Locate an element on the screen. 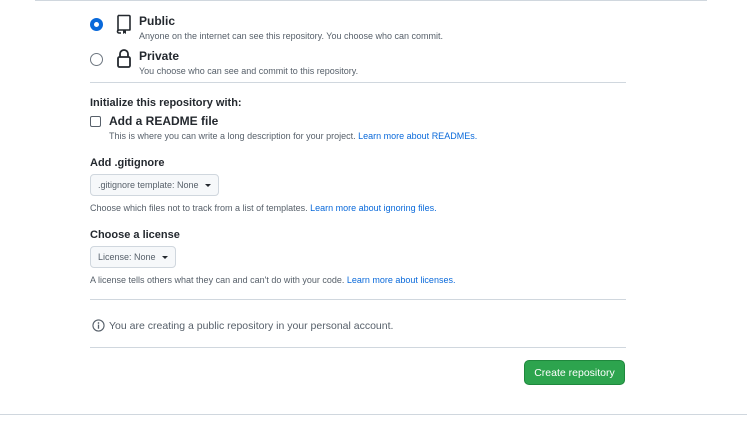 The height and width of the screenshot is (441, 747). bottom-divider is located at coordinates (373, 414).